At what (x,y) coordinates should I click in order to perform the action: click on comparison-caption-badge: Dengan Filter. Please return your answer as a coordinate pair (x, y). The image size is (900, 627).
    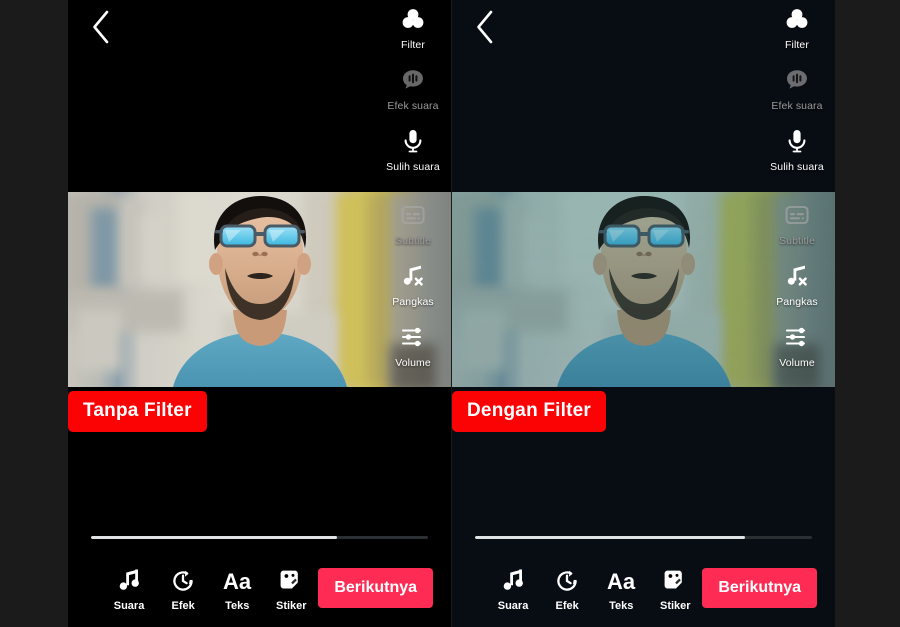
    Looking at the image, I should click on (529, 411).